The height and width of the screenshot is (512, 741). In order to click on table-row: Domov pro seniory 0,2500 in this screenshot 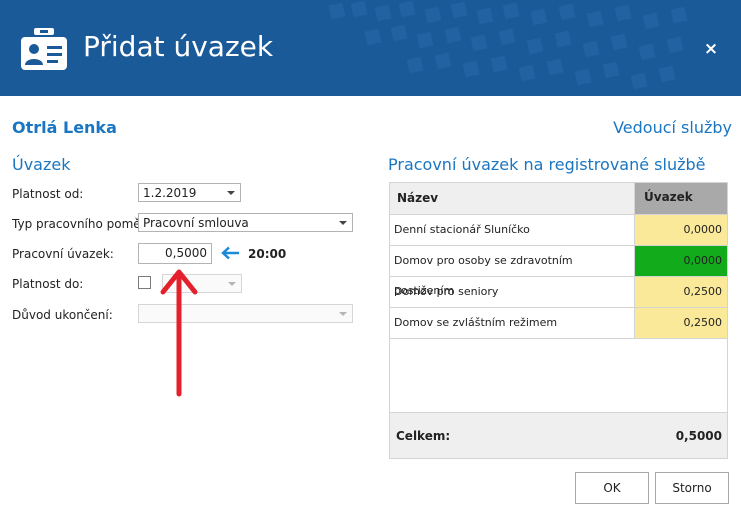, I will do `click(558, 291)`.